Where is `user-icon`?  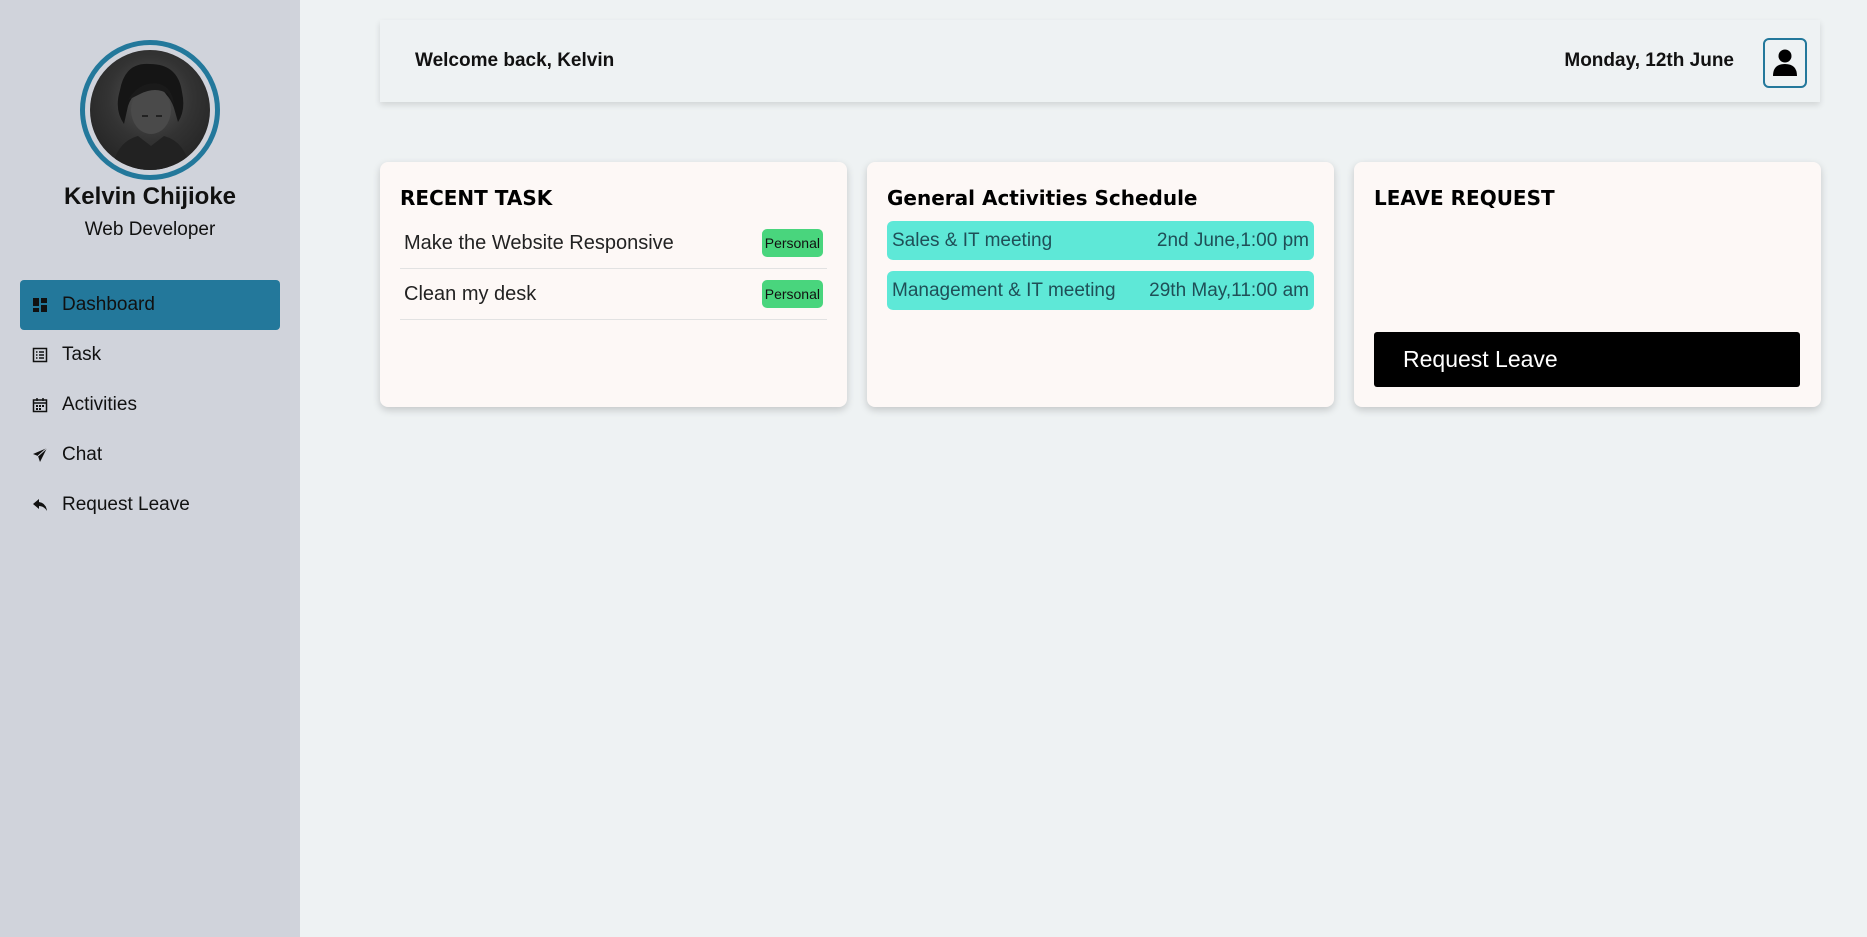 user-icon is located at coordinates (1785, 62).